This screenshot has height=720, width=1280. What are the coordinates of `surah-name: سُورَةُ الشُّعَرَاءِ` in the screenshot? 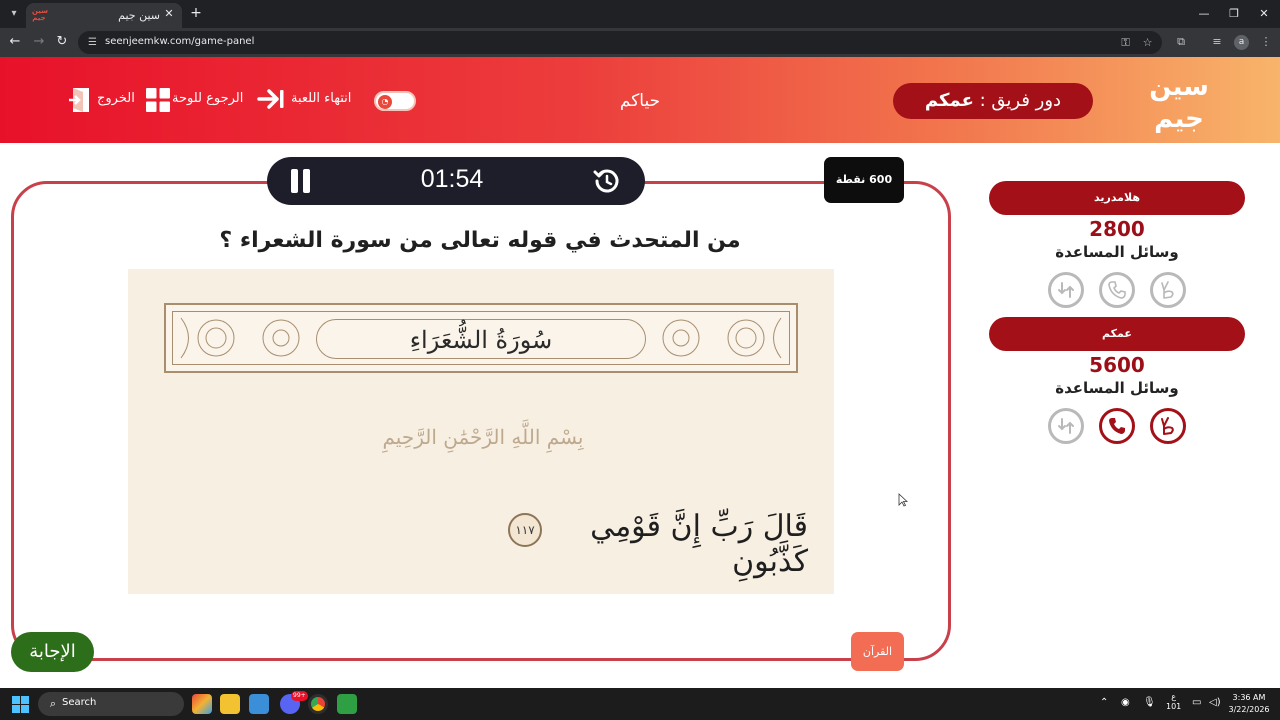 It's located at (481, 339).